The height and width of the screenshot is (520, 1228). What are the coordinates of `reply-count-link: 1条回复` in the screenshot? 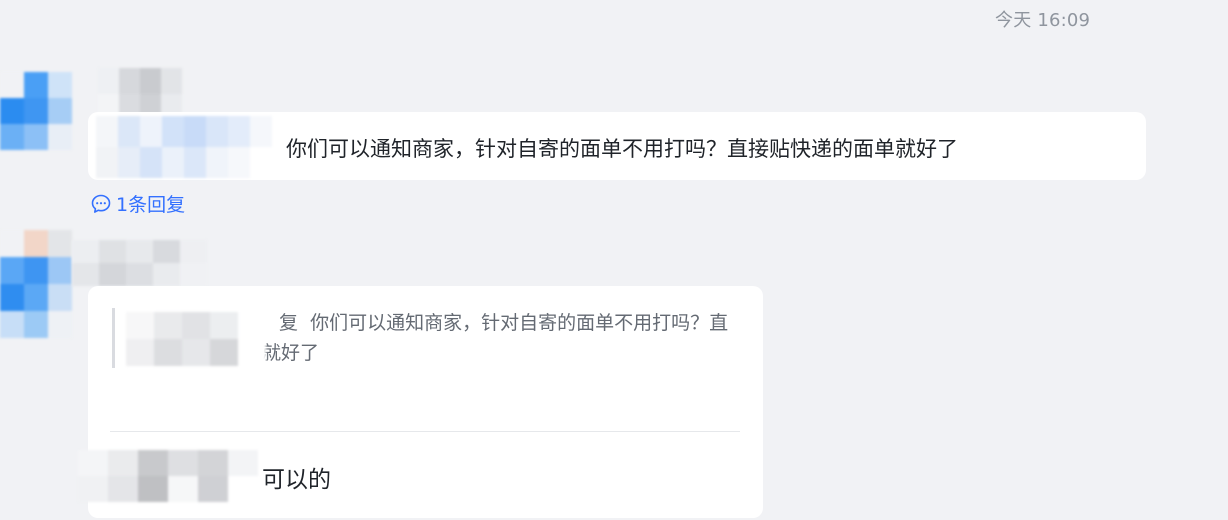 It's located at (137, 203).